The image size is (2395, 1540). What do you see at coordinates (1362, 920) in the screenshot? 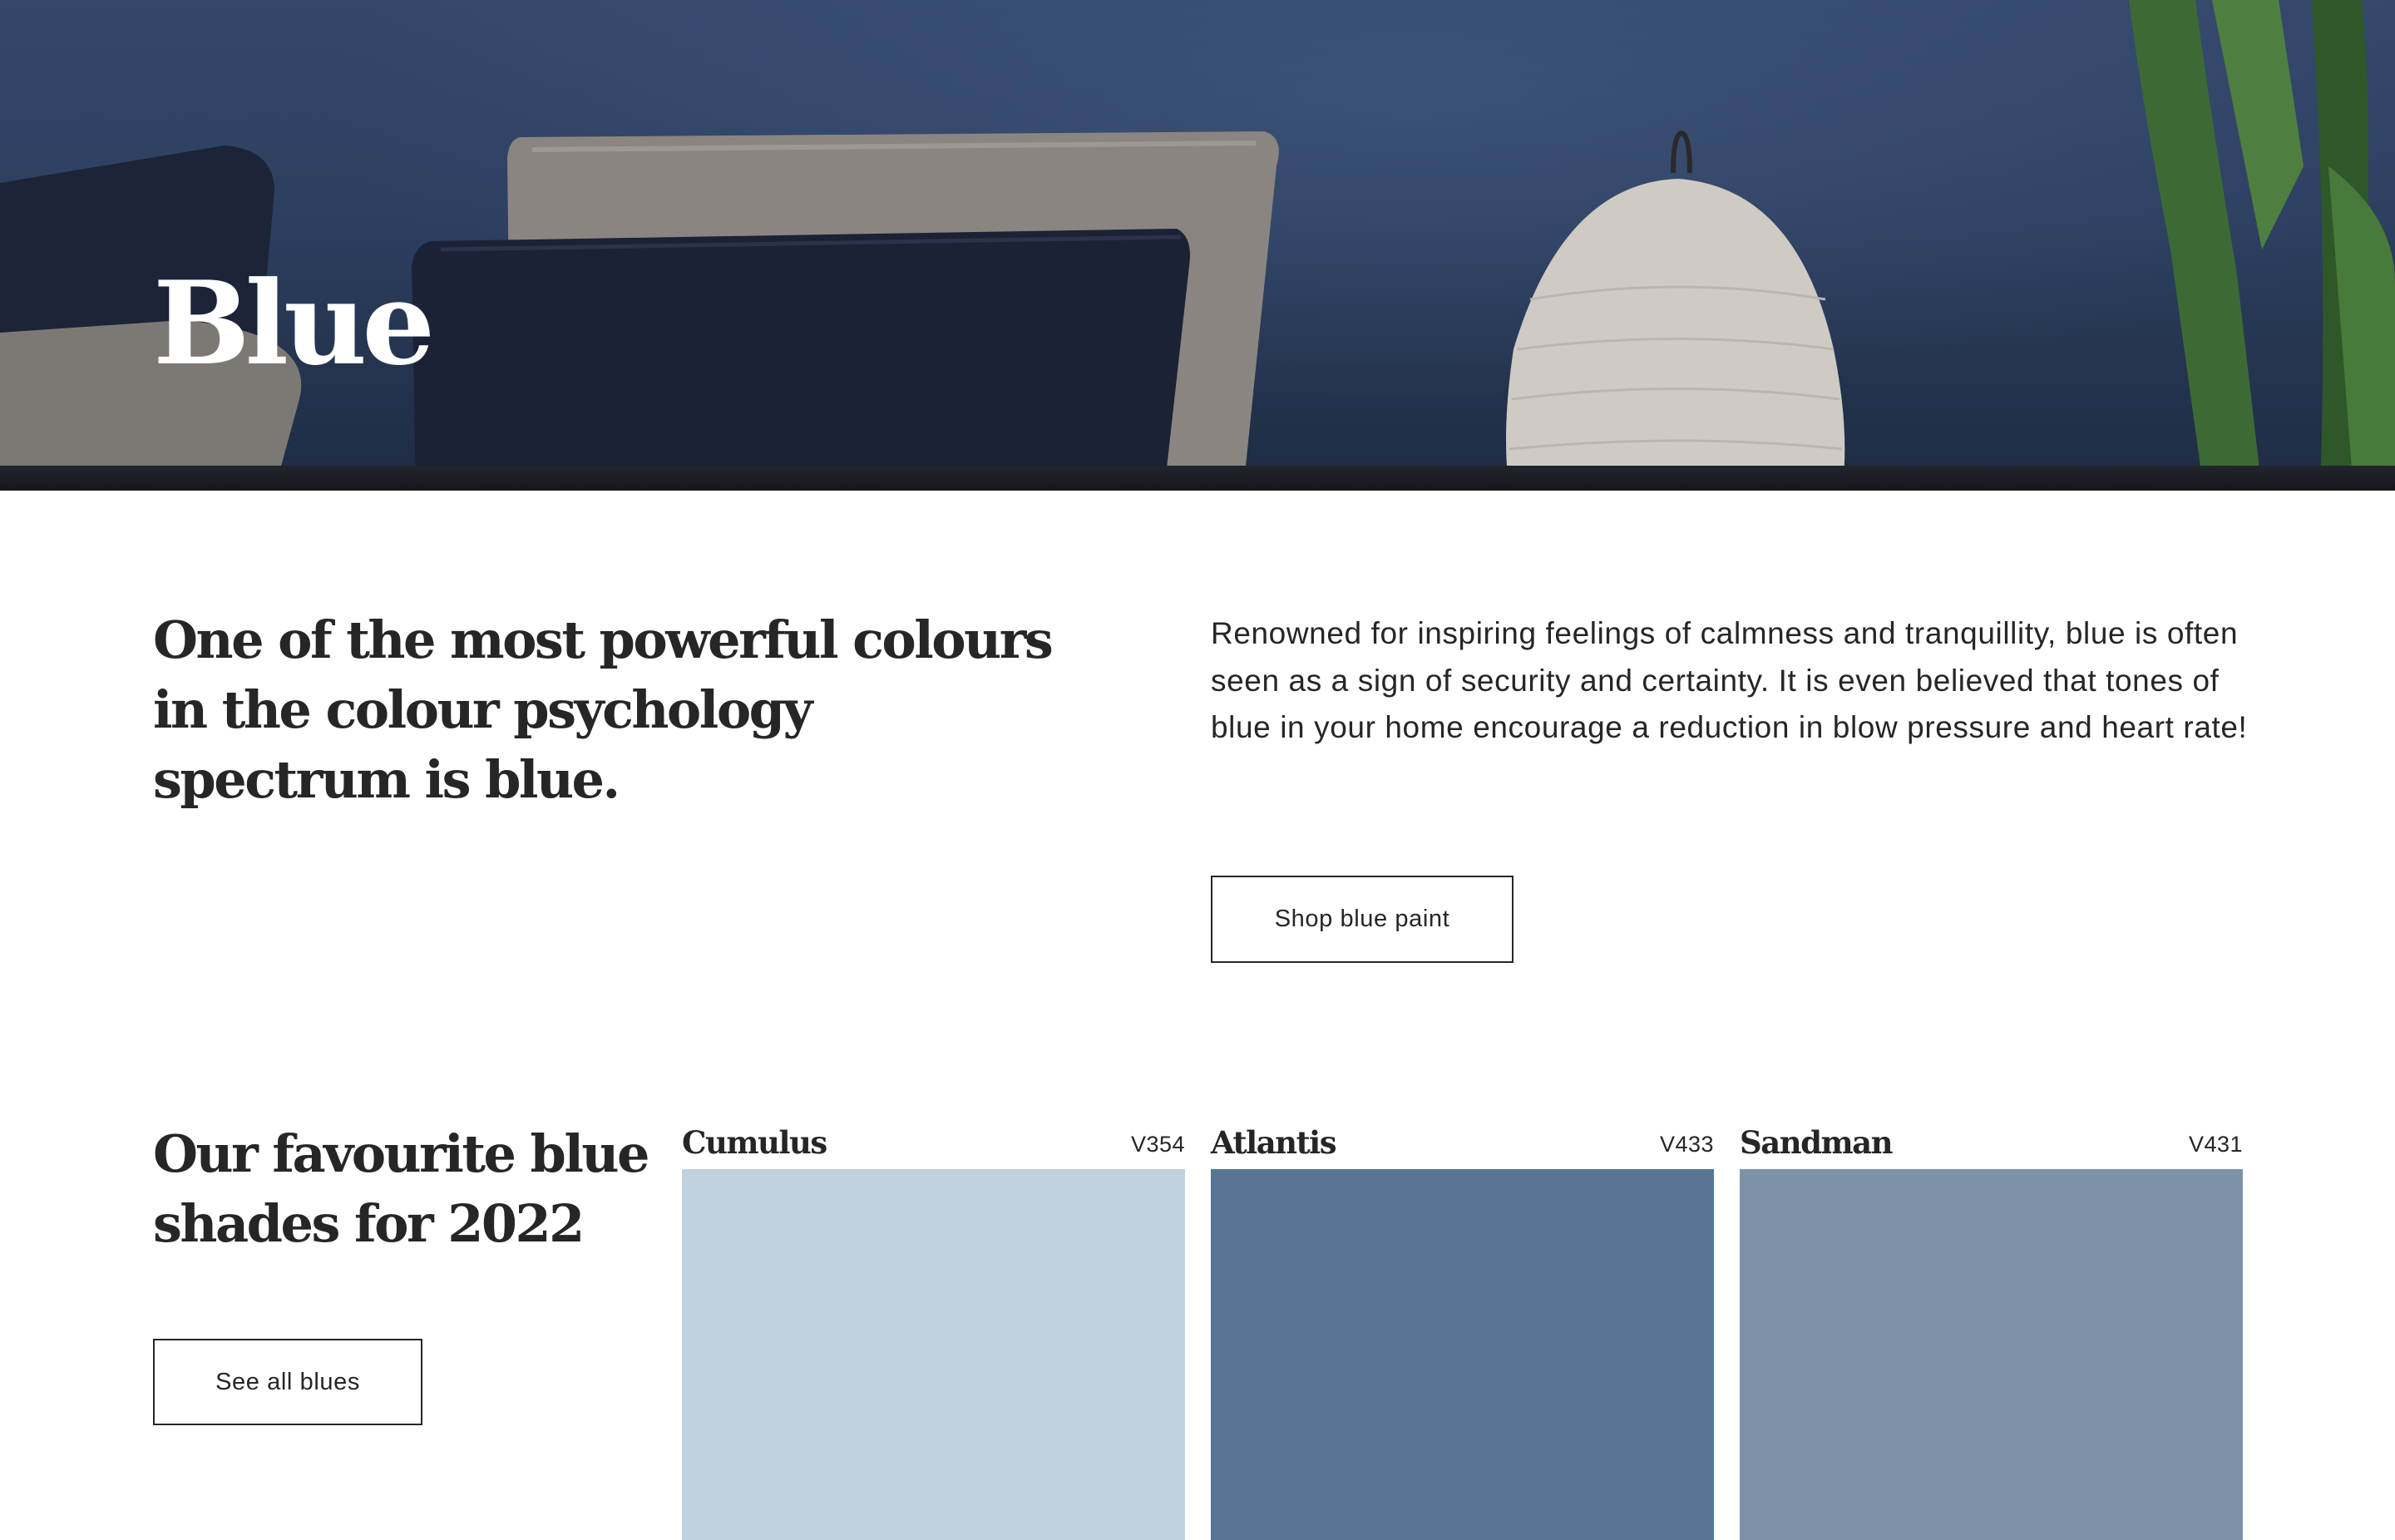
I see `shop-blue-paint-button: Shop blue paint` at bounding box center [1362, 920].